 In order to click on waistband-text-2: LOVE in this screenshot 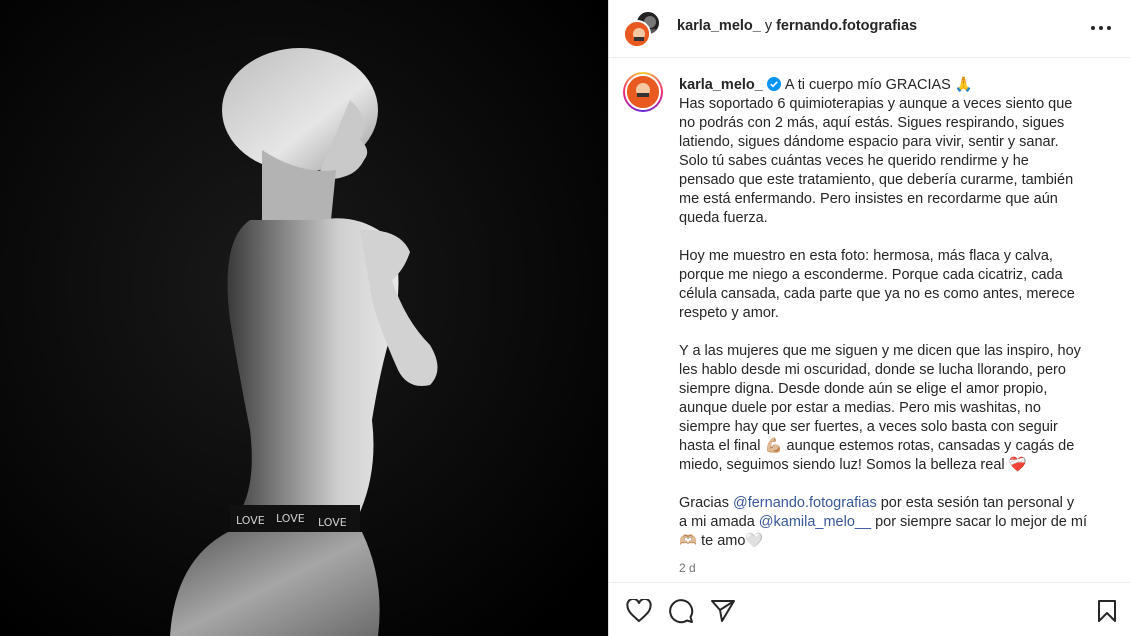, I will do `click(290, 518)`.